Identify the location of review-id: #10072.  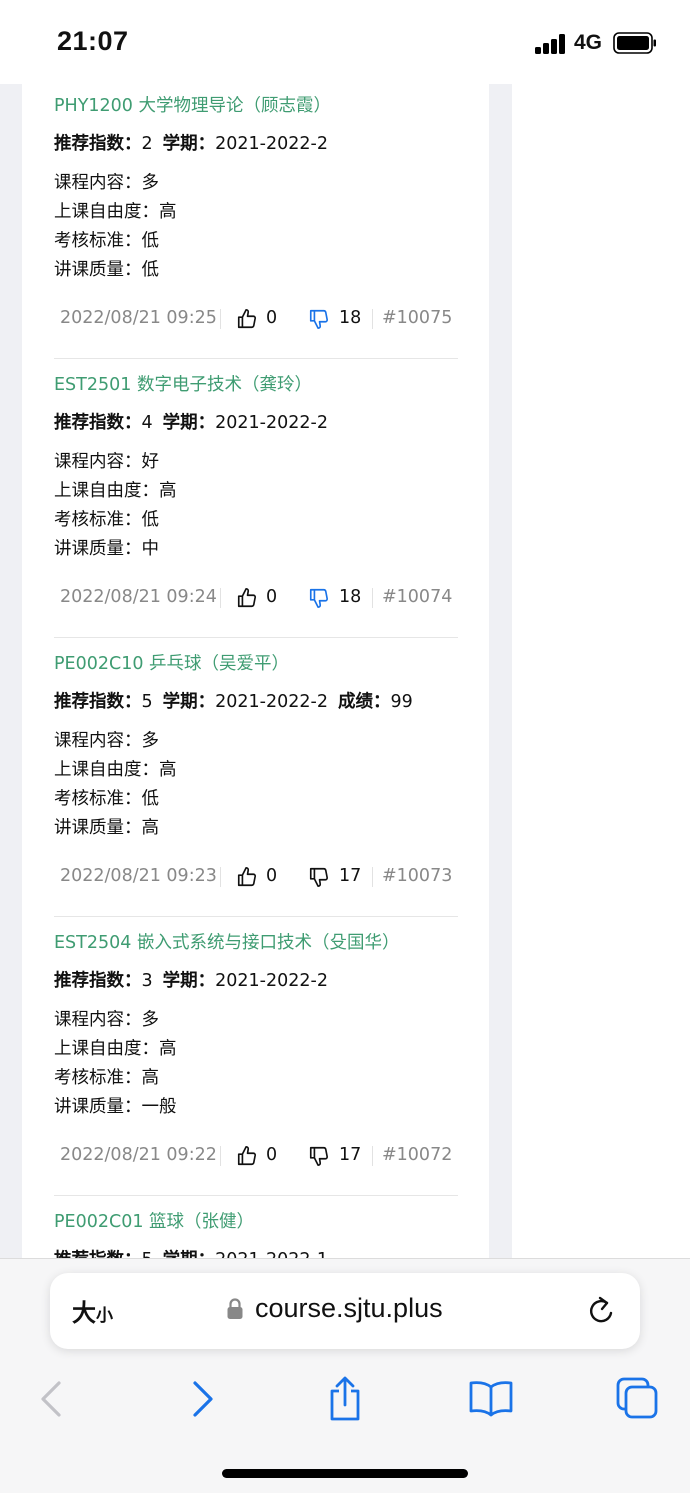
(417, 1155).